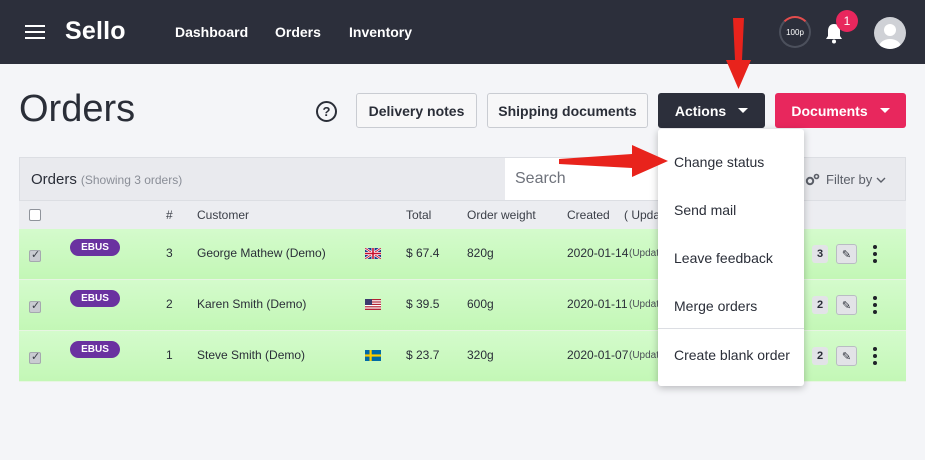 This screenshot has height=460, width=925. Describe the element at coordinates (567, 110) in the screenshot. I see `shipping-documents-button: Shipping documents` at that location.